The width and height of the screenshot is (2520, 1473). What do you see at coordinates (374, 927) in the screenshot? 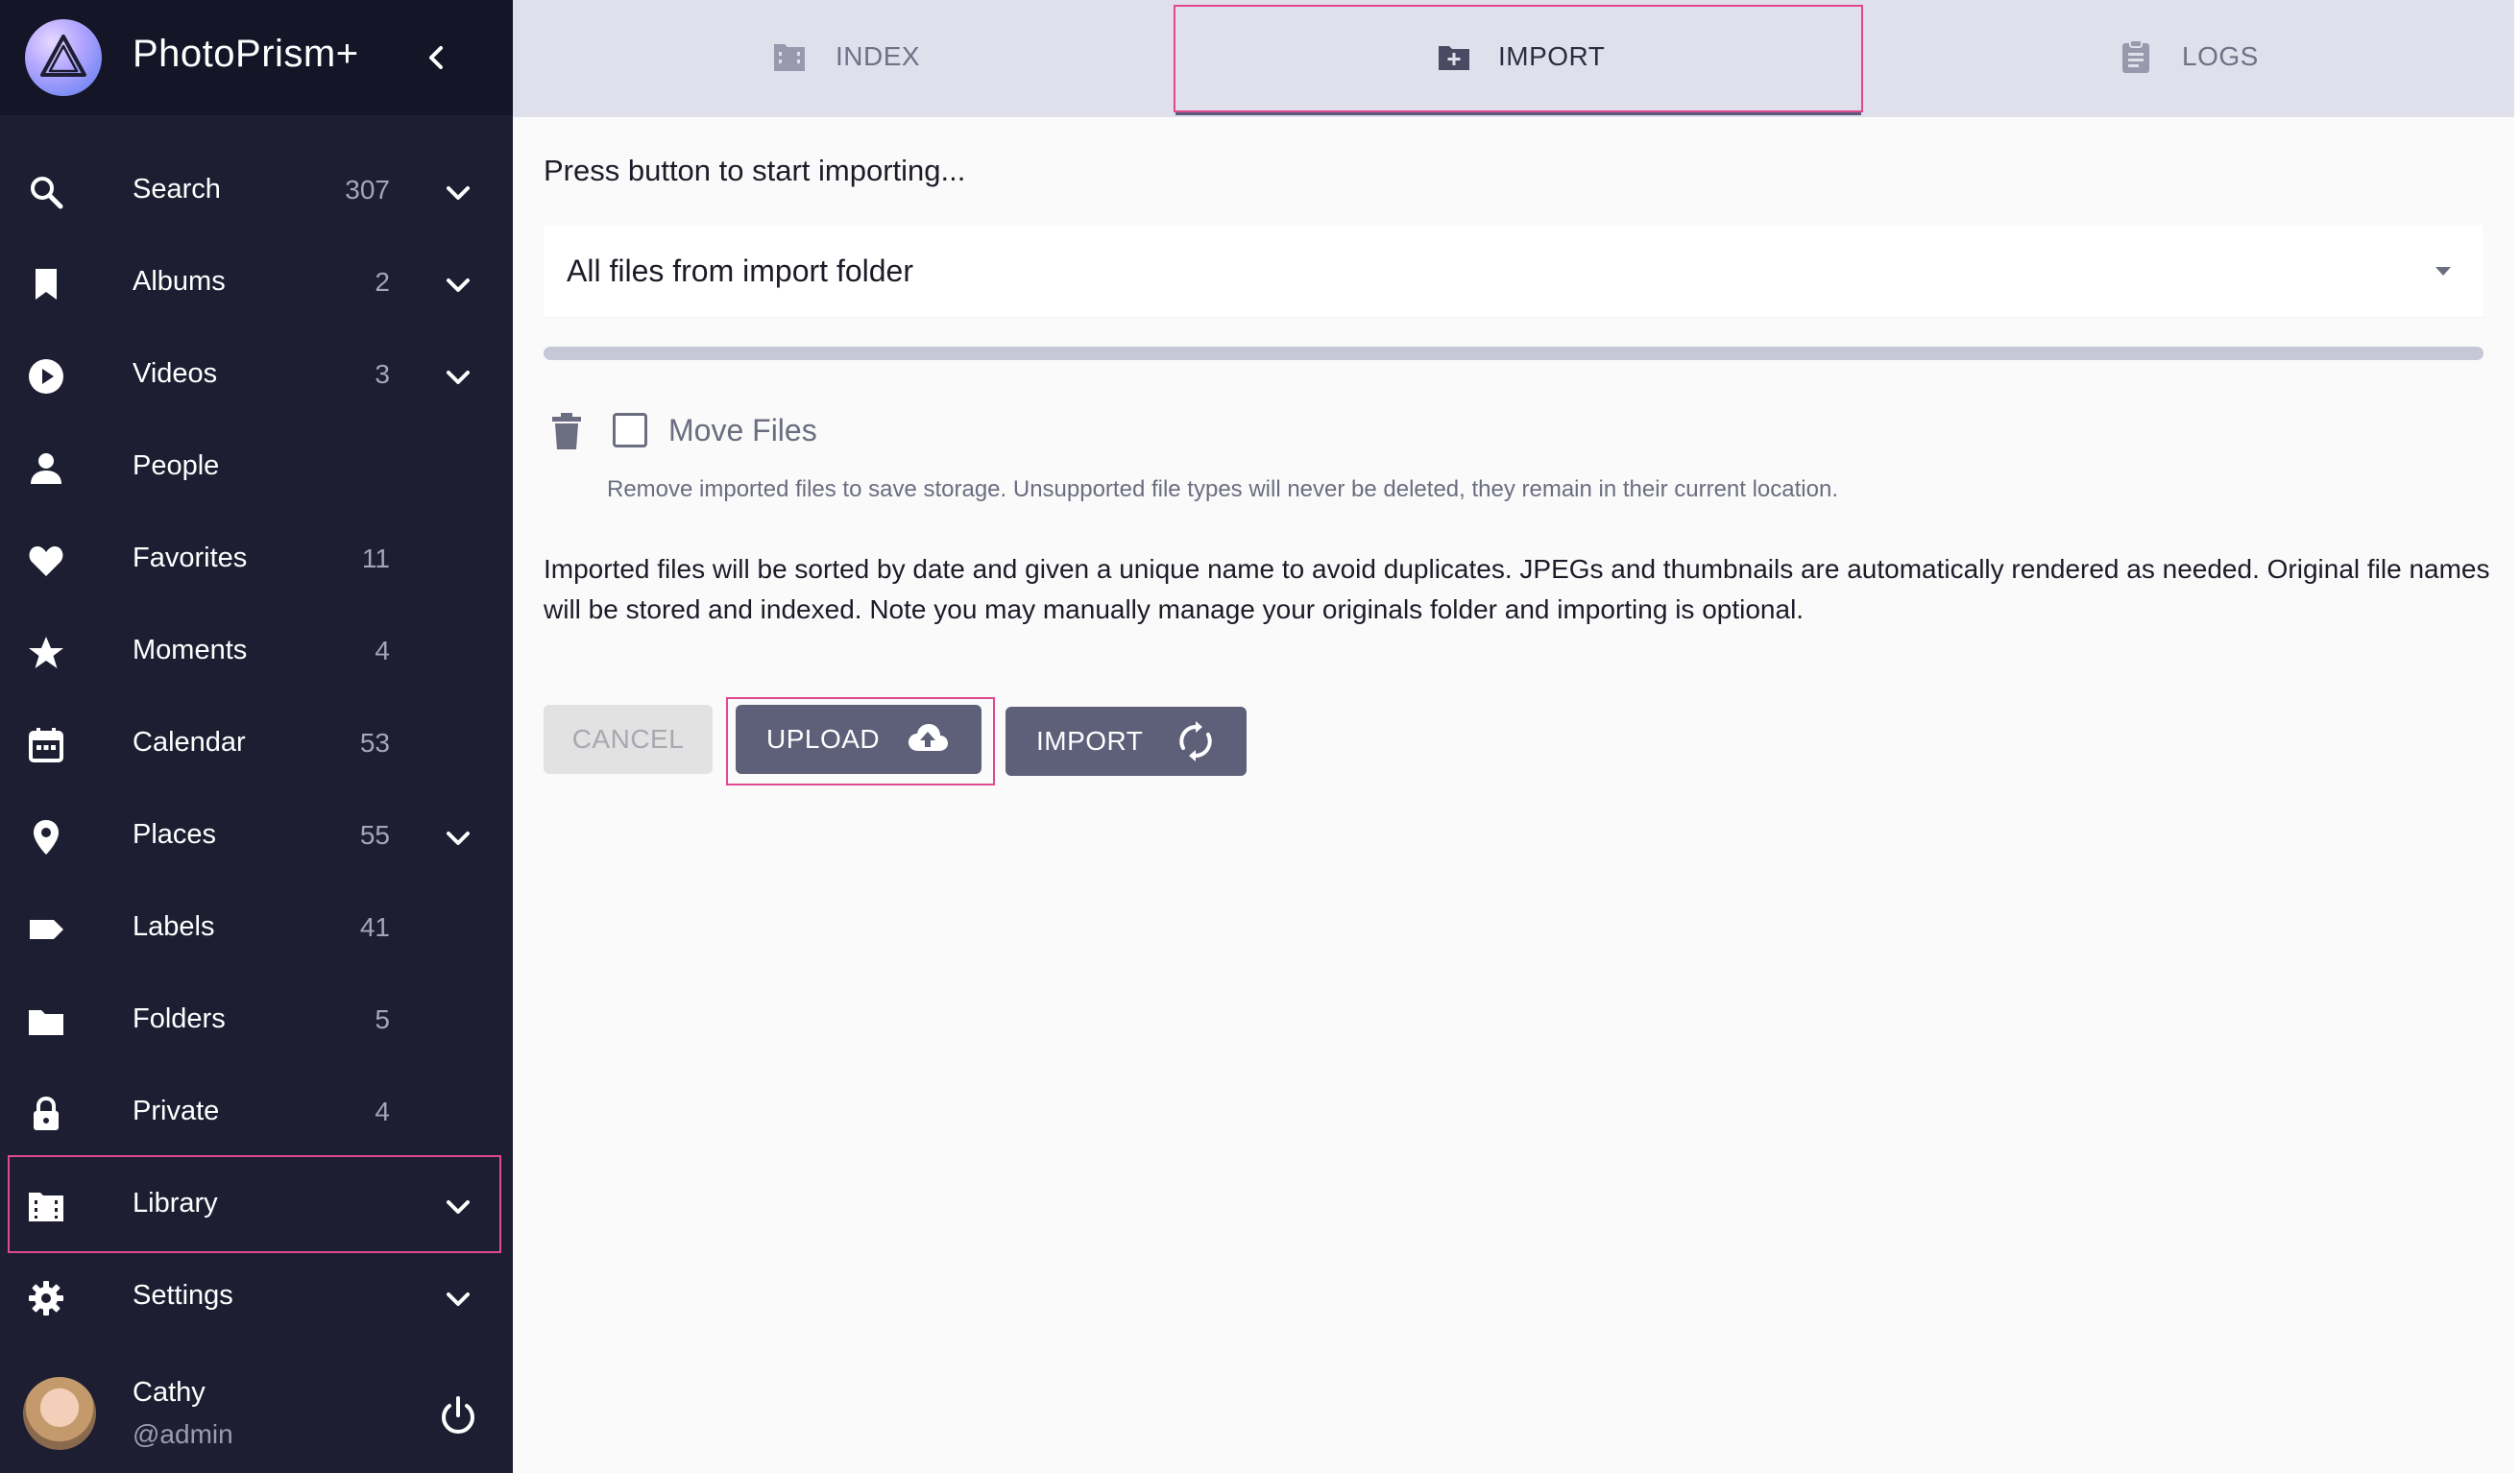
I see `sidebar-item-count: 41` at bounding box center [374, 927].